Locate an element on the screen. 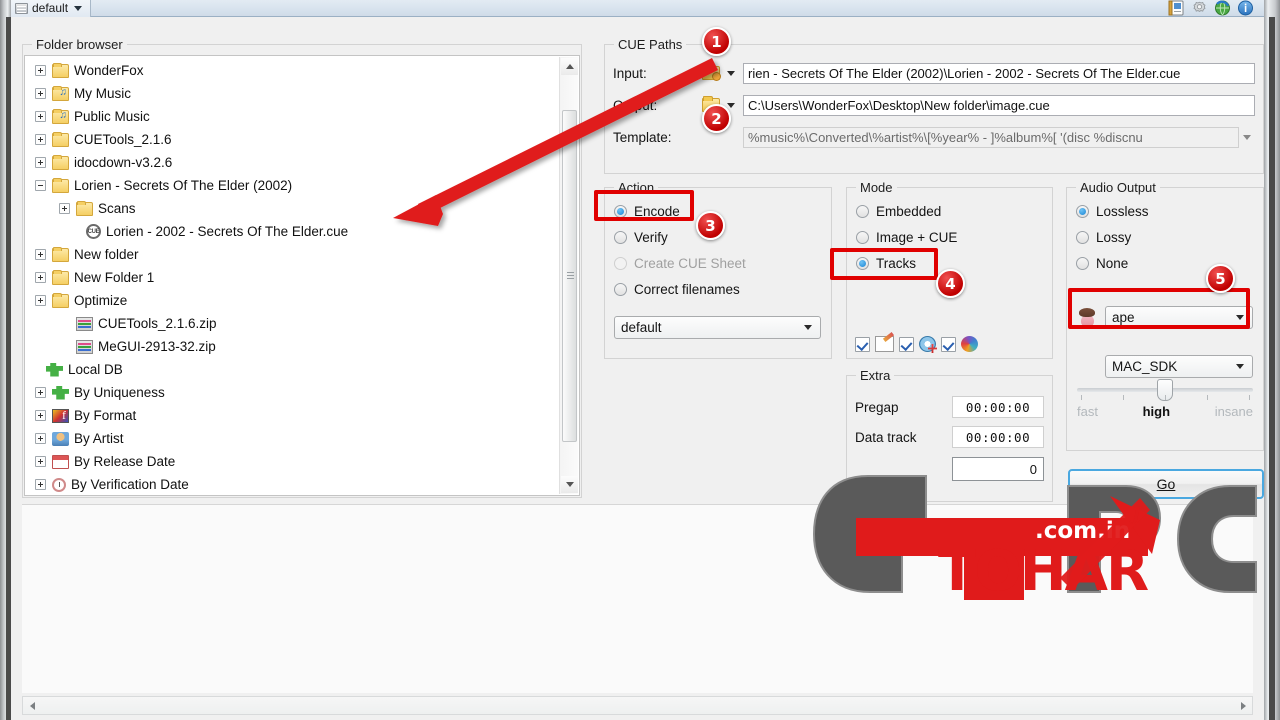 This screenshot has height=720, width=1280. horizontal-scrollbar is located at coordinates (637, 705).